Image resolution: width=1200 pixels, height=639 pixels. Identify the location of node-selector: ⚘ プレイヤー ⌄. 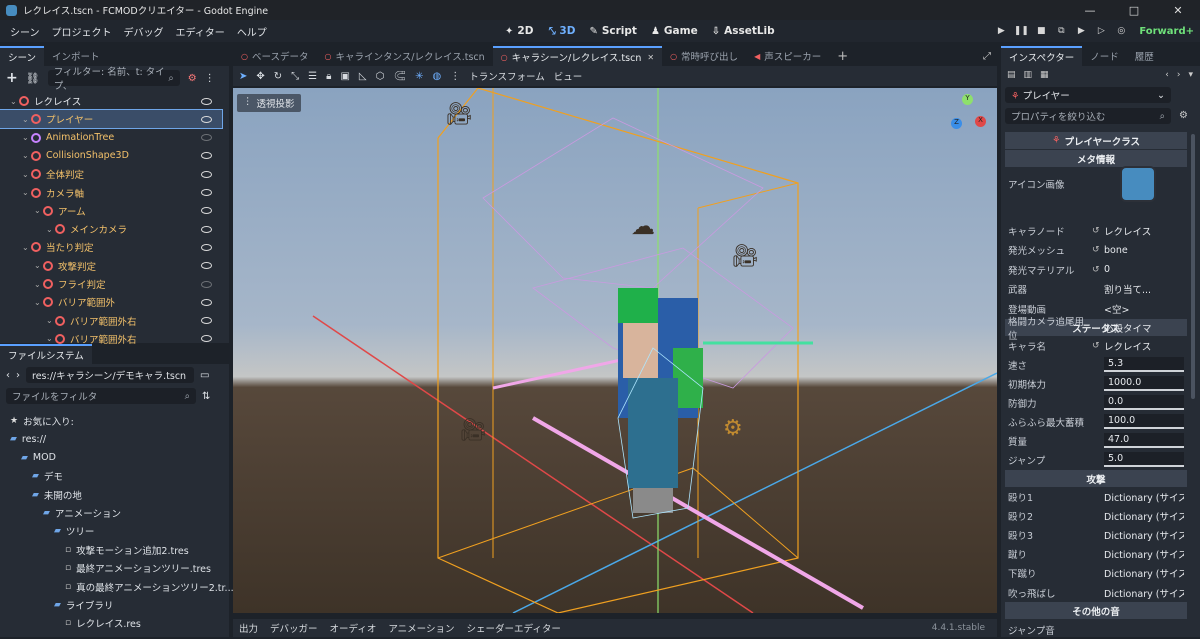
(1088, 95).